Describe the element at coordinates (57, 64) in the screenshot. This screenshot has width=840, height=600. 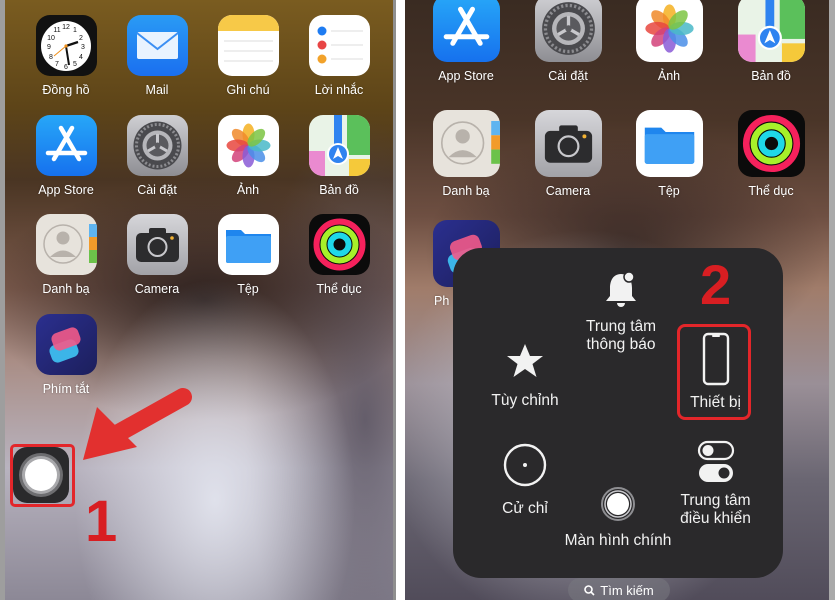
I see `svg-text: 7` at that location.